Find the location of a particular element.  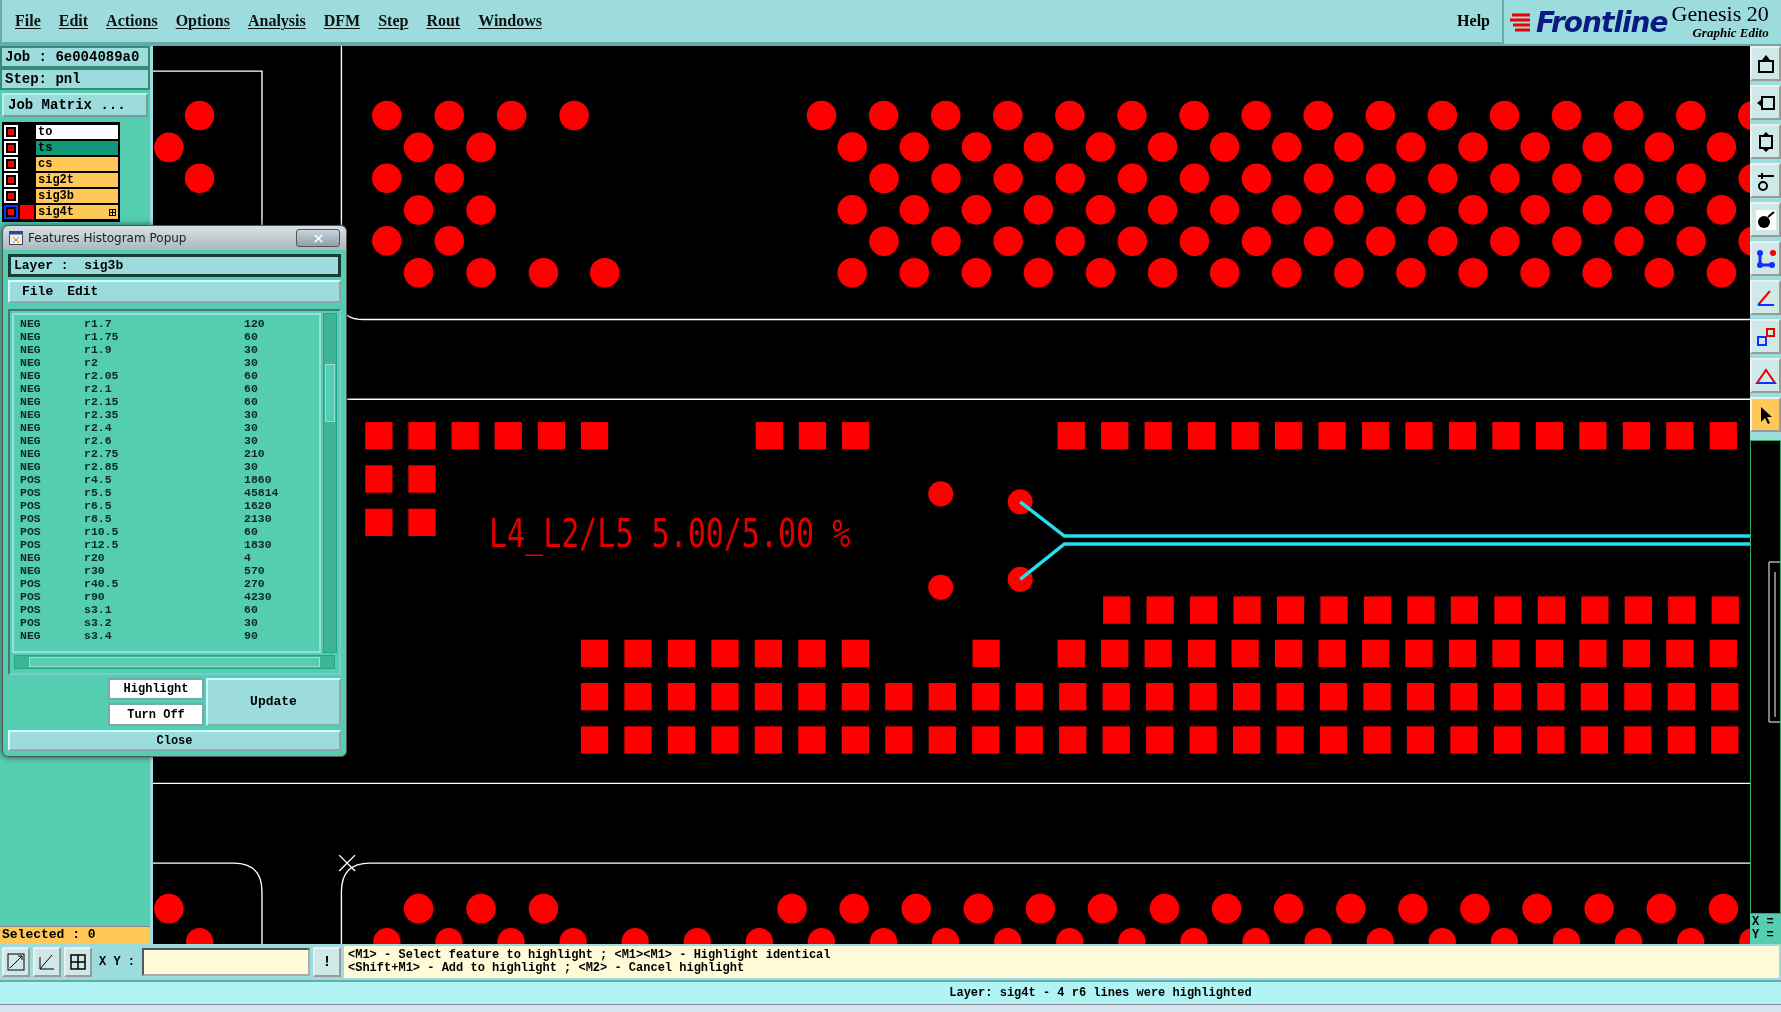

menu-item: Windows is located at coordinates (510, 21).